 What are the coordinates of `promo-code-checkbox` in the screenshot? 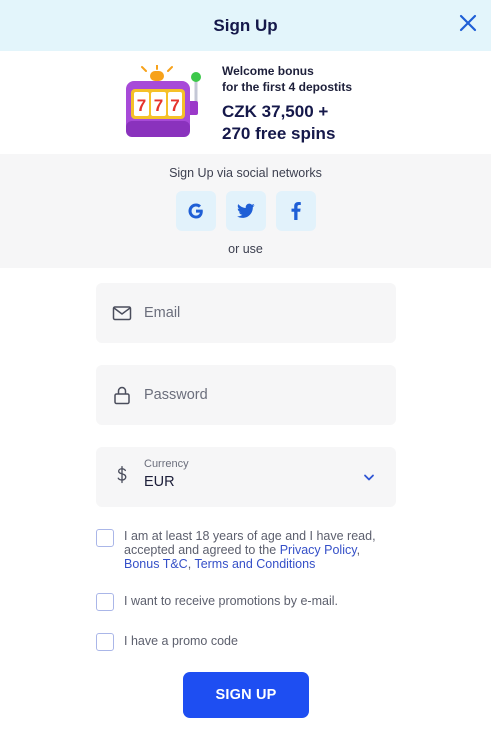 It's located at (105, 642).